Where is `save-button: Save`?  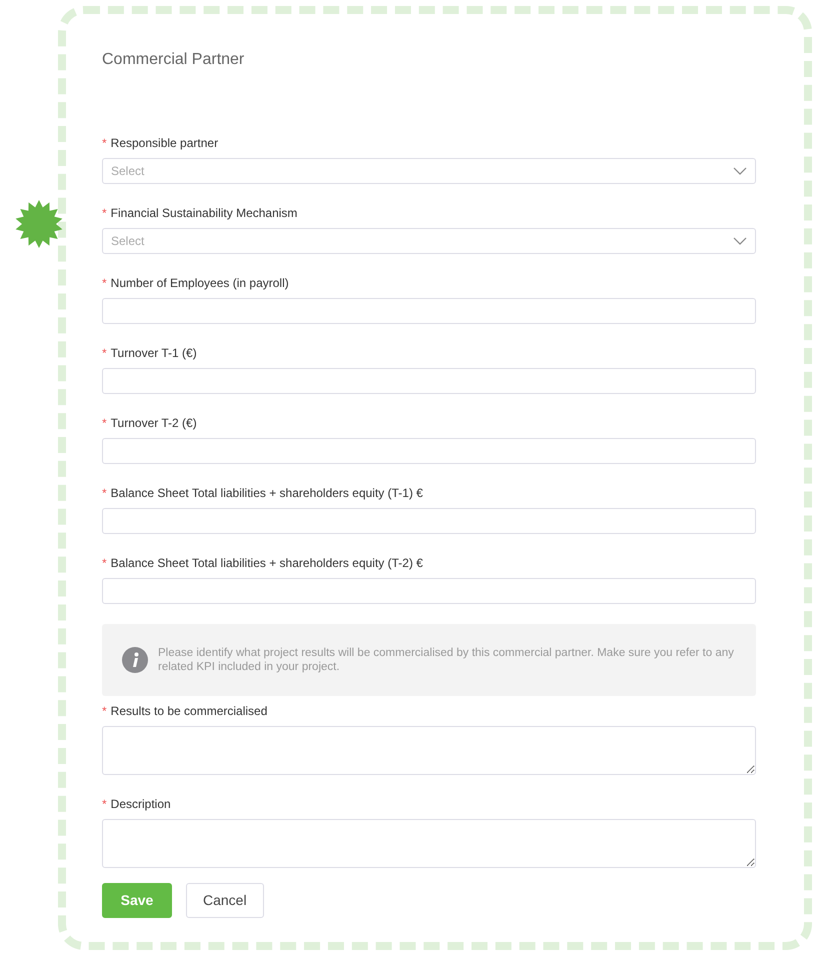 save-button: Save is located at coordinates (137, 900).